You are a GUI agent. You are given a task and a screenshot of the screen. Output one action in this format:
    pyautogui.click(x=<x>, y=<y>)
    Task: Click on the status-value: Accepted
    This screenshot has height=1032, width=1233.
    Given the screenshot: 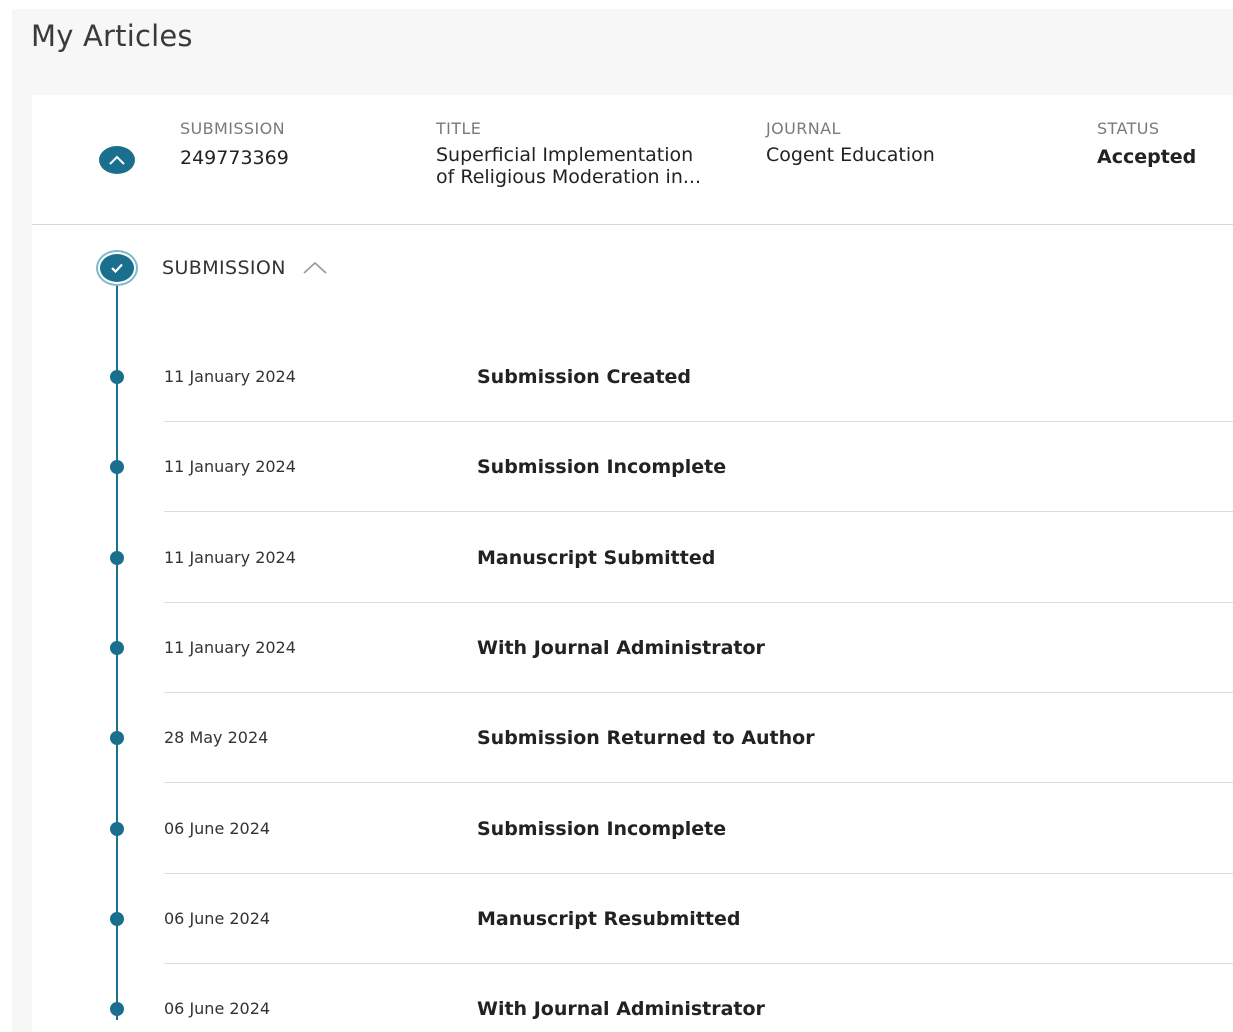 What is the action you would take?
    pyautogui.click(x=1147, y=157)
    